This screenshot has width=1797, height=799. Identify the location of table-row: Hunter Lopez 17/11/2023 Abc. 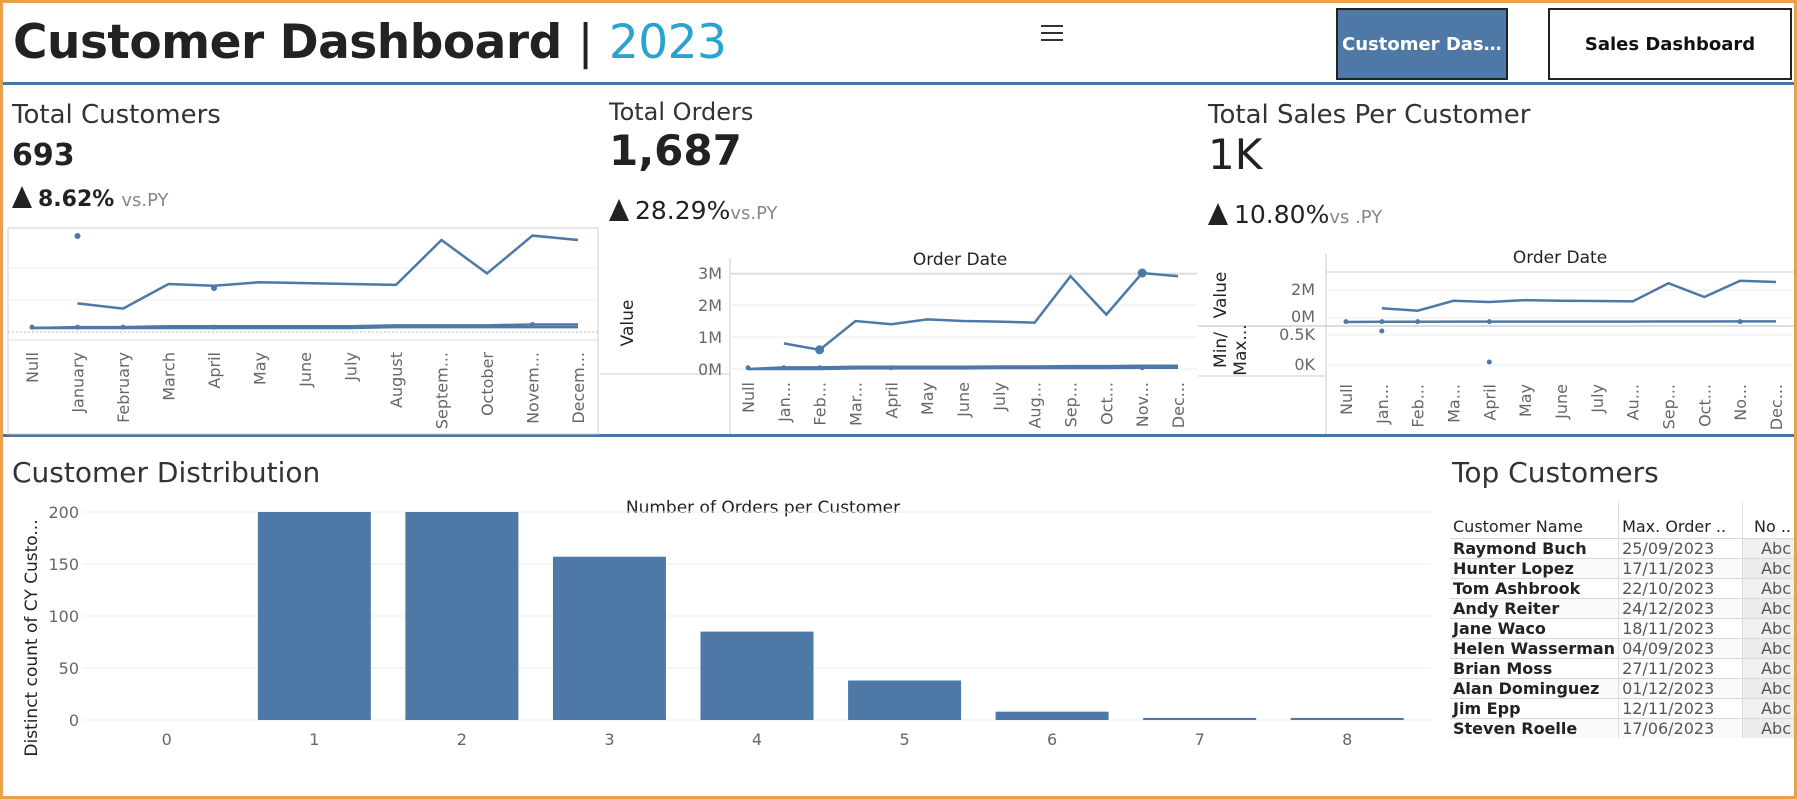
(1622, 567).